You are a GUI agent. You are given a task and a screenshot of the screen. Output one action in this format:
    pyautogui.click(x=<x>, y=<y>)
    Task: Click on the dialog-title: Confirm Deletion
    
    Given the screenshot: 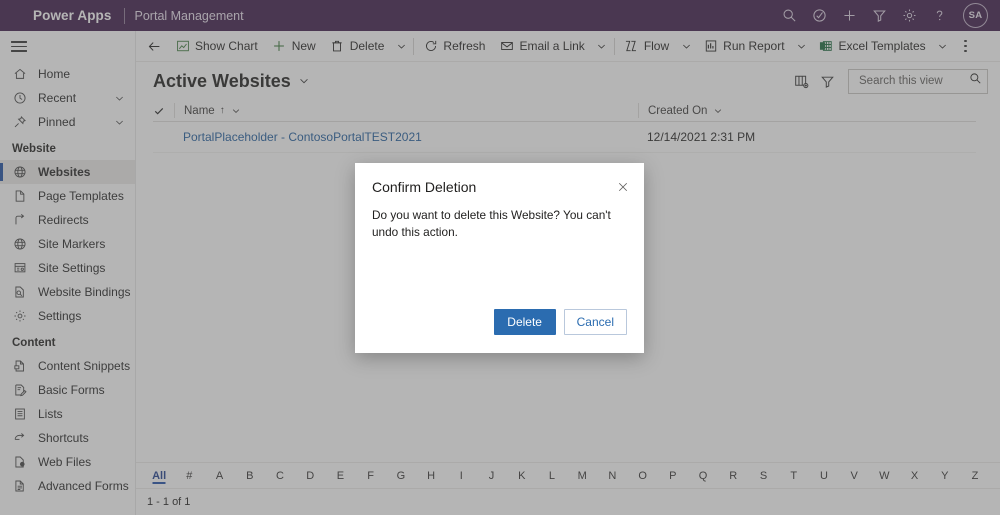 What is the action you would take?
    pyautogui.click(x=424, y=187)
    